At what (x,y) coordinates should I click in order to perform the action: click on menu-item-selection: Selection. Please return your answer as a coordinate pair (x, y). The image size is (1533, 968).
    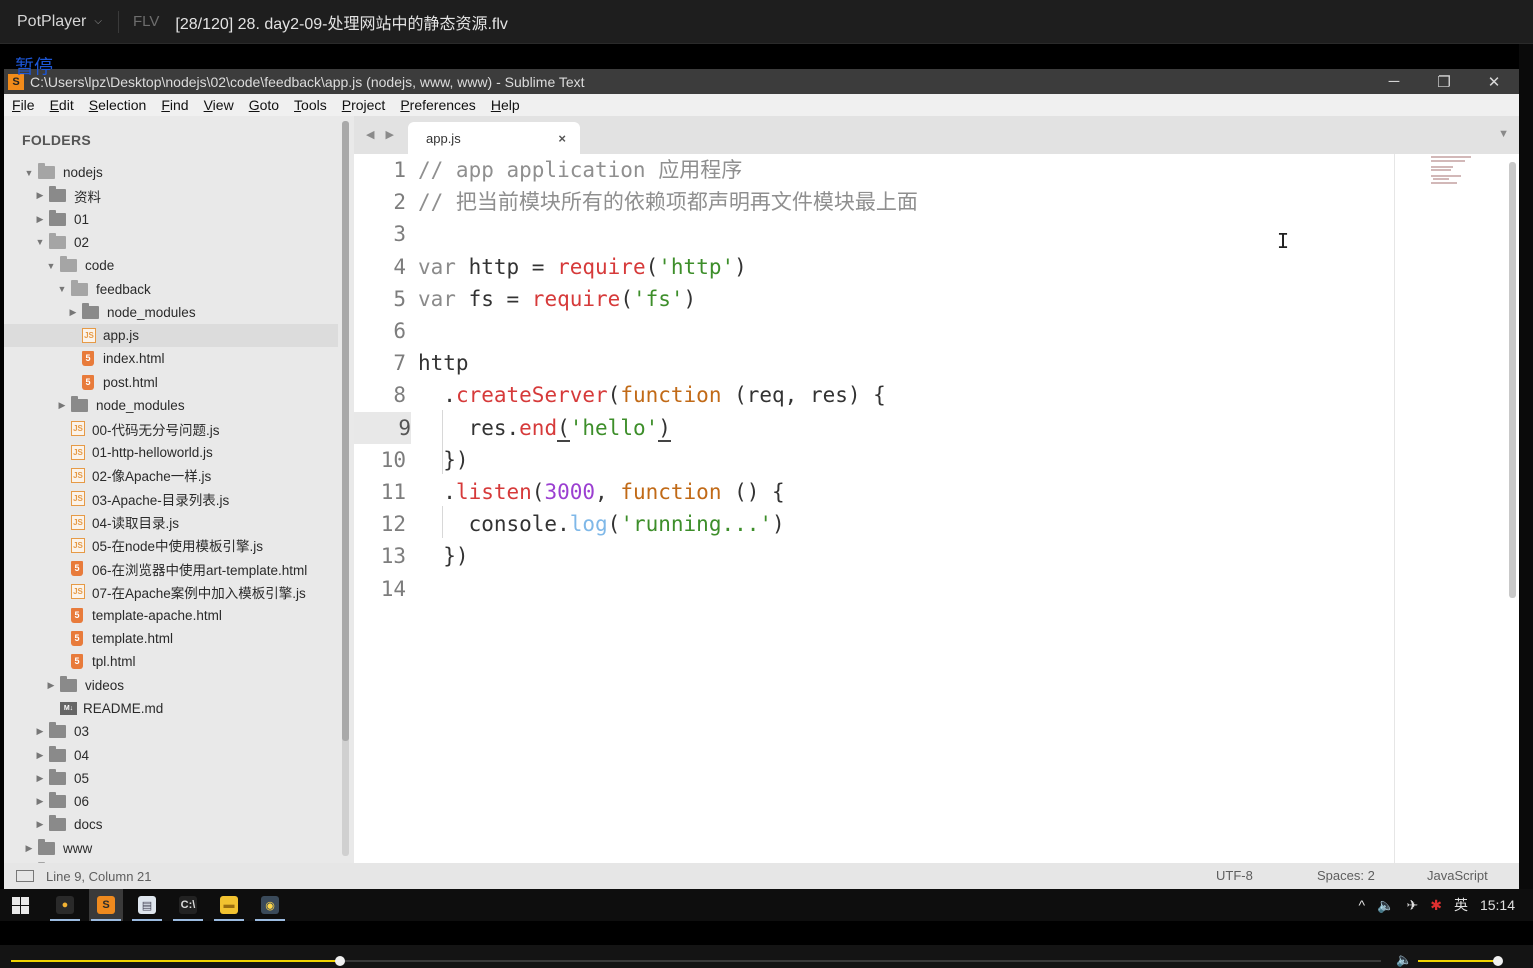
    Looking at the image, I should click on (117, 105).